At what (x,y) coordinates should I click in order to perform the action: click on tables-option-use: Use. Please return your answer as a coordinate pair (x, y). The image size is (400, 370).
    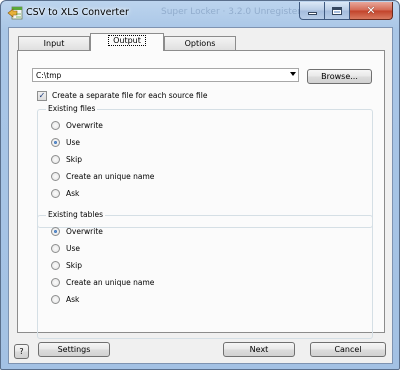
    Looking at the image, I should click on (65, 248).